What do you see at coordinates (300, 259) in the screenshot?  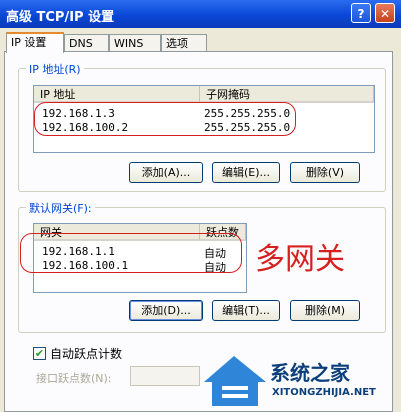 I see `multi-gateway-annotation: 多网关` at bounding box center [300, 259].